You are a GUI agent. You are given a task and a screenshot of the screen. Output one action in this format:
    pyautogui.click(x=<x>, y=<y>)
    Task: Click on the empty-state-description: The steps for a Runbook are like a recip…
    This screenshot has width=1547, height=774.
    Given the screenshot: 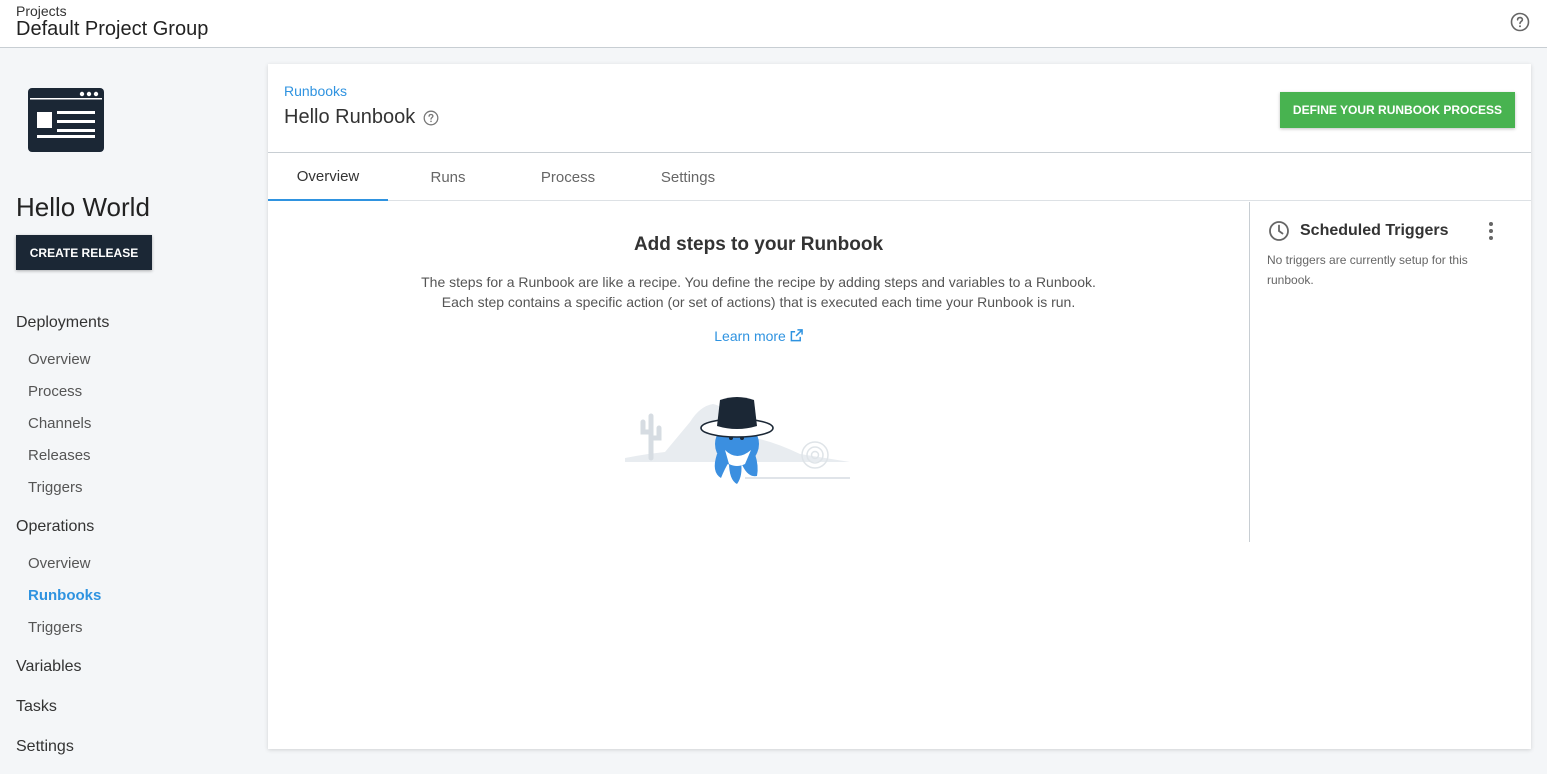 What is the action you would take?
    pyautogui.click(x=758, y=292)
    